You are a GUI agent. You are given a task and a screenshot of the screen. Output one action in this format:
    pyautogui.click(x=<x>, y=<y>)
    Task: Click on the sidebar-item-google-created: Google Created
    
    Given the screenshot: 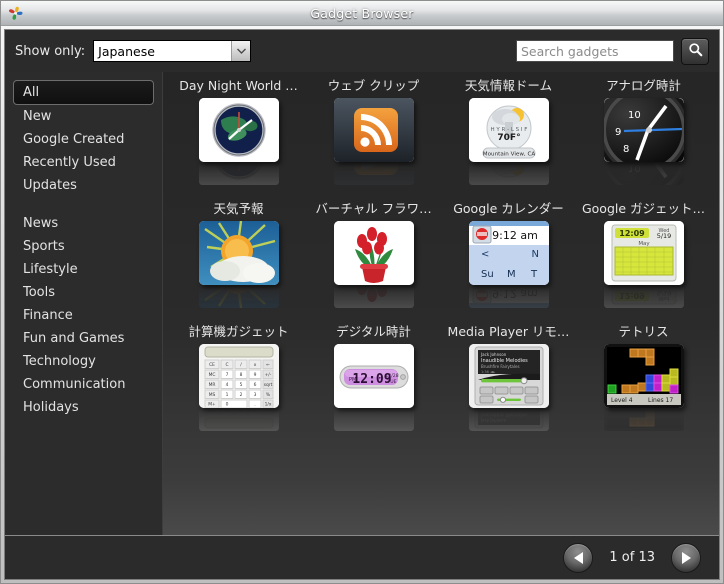 What is the action you would take?
    pyautogui.click(x=83, y=139)
    